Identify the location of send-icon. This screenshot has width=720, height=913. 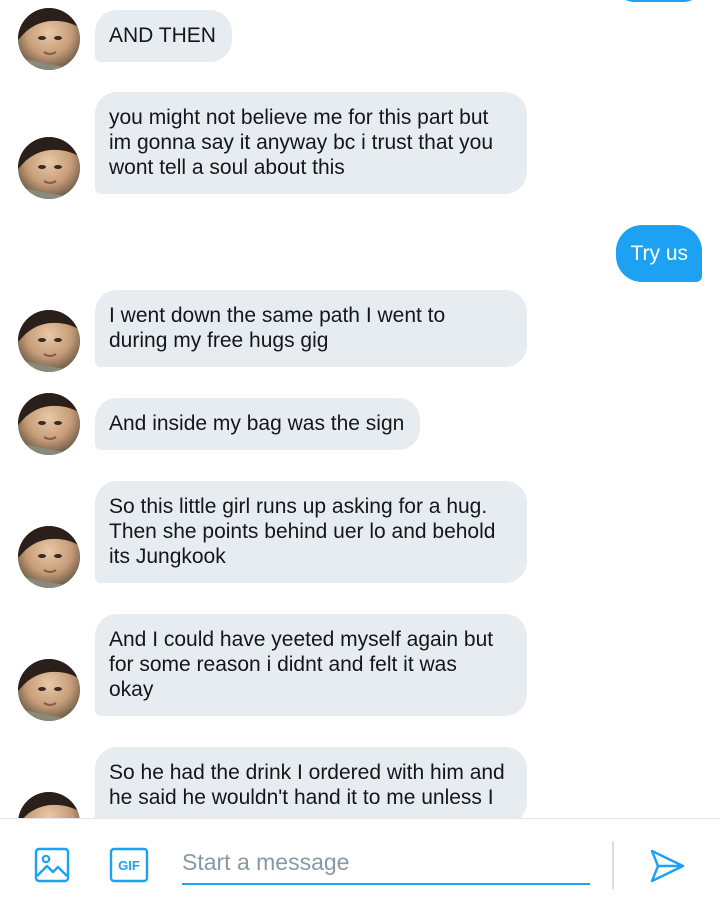
(667, 866).